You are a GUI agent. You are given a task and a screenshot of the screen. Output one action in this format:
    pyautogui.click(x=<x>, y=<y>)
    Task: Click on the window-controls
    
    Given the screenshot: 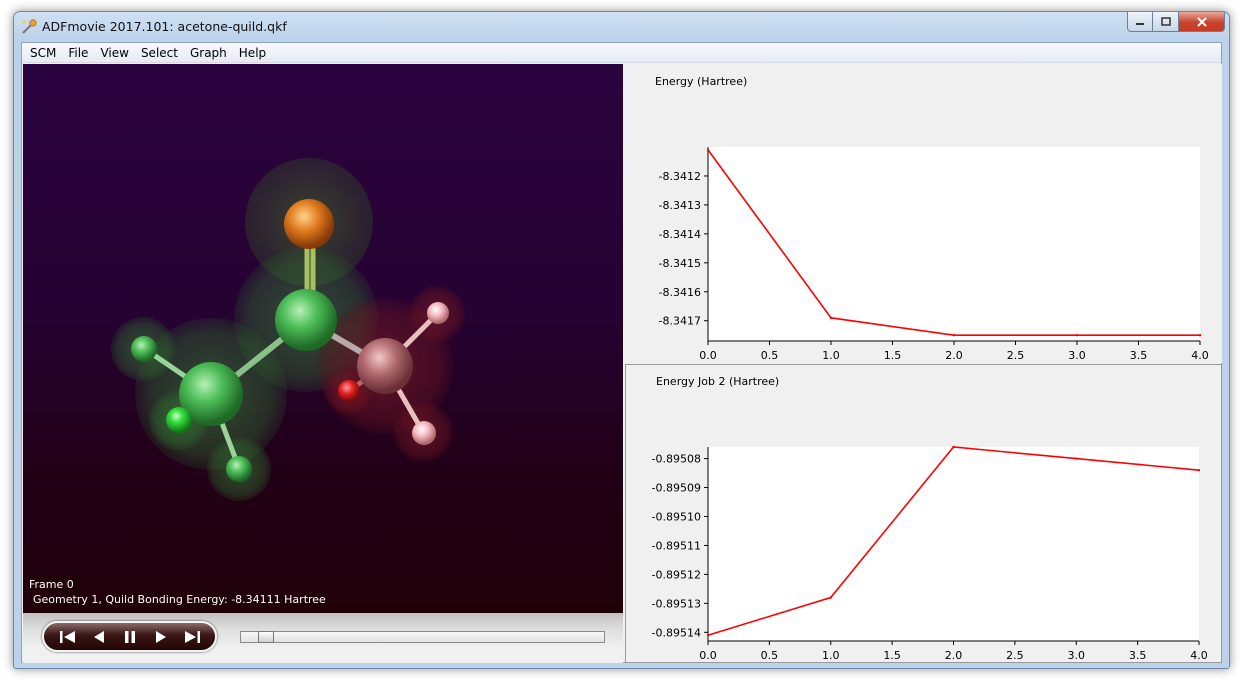 What is the action you would take?
    pyautogui.click(x=1176, y=22)
    